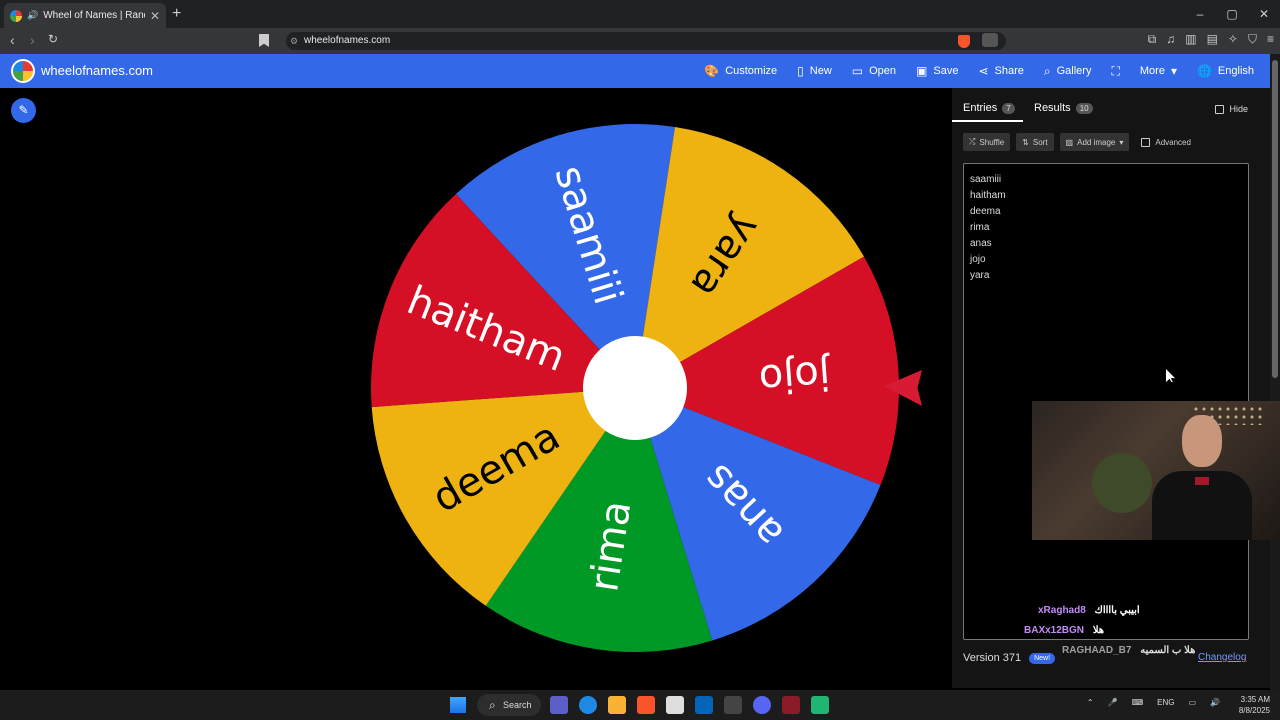  I want to click on chat-text: ابيبي بااااك, so click(1117, 610).